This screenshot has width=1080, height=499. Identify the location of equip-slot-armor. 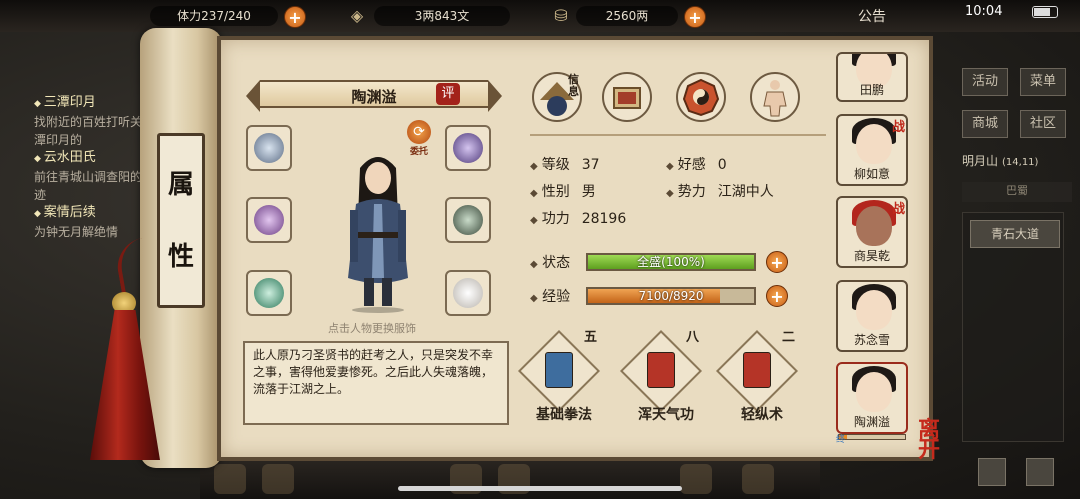
(468, 220).